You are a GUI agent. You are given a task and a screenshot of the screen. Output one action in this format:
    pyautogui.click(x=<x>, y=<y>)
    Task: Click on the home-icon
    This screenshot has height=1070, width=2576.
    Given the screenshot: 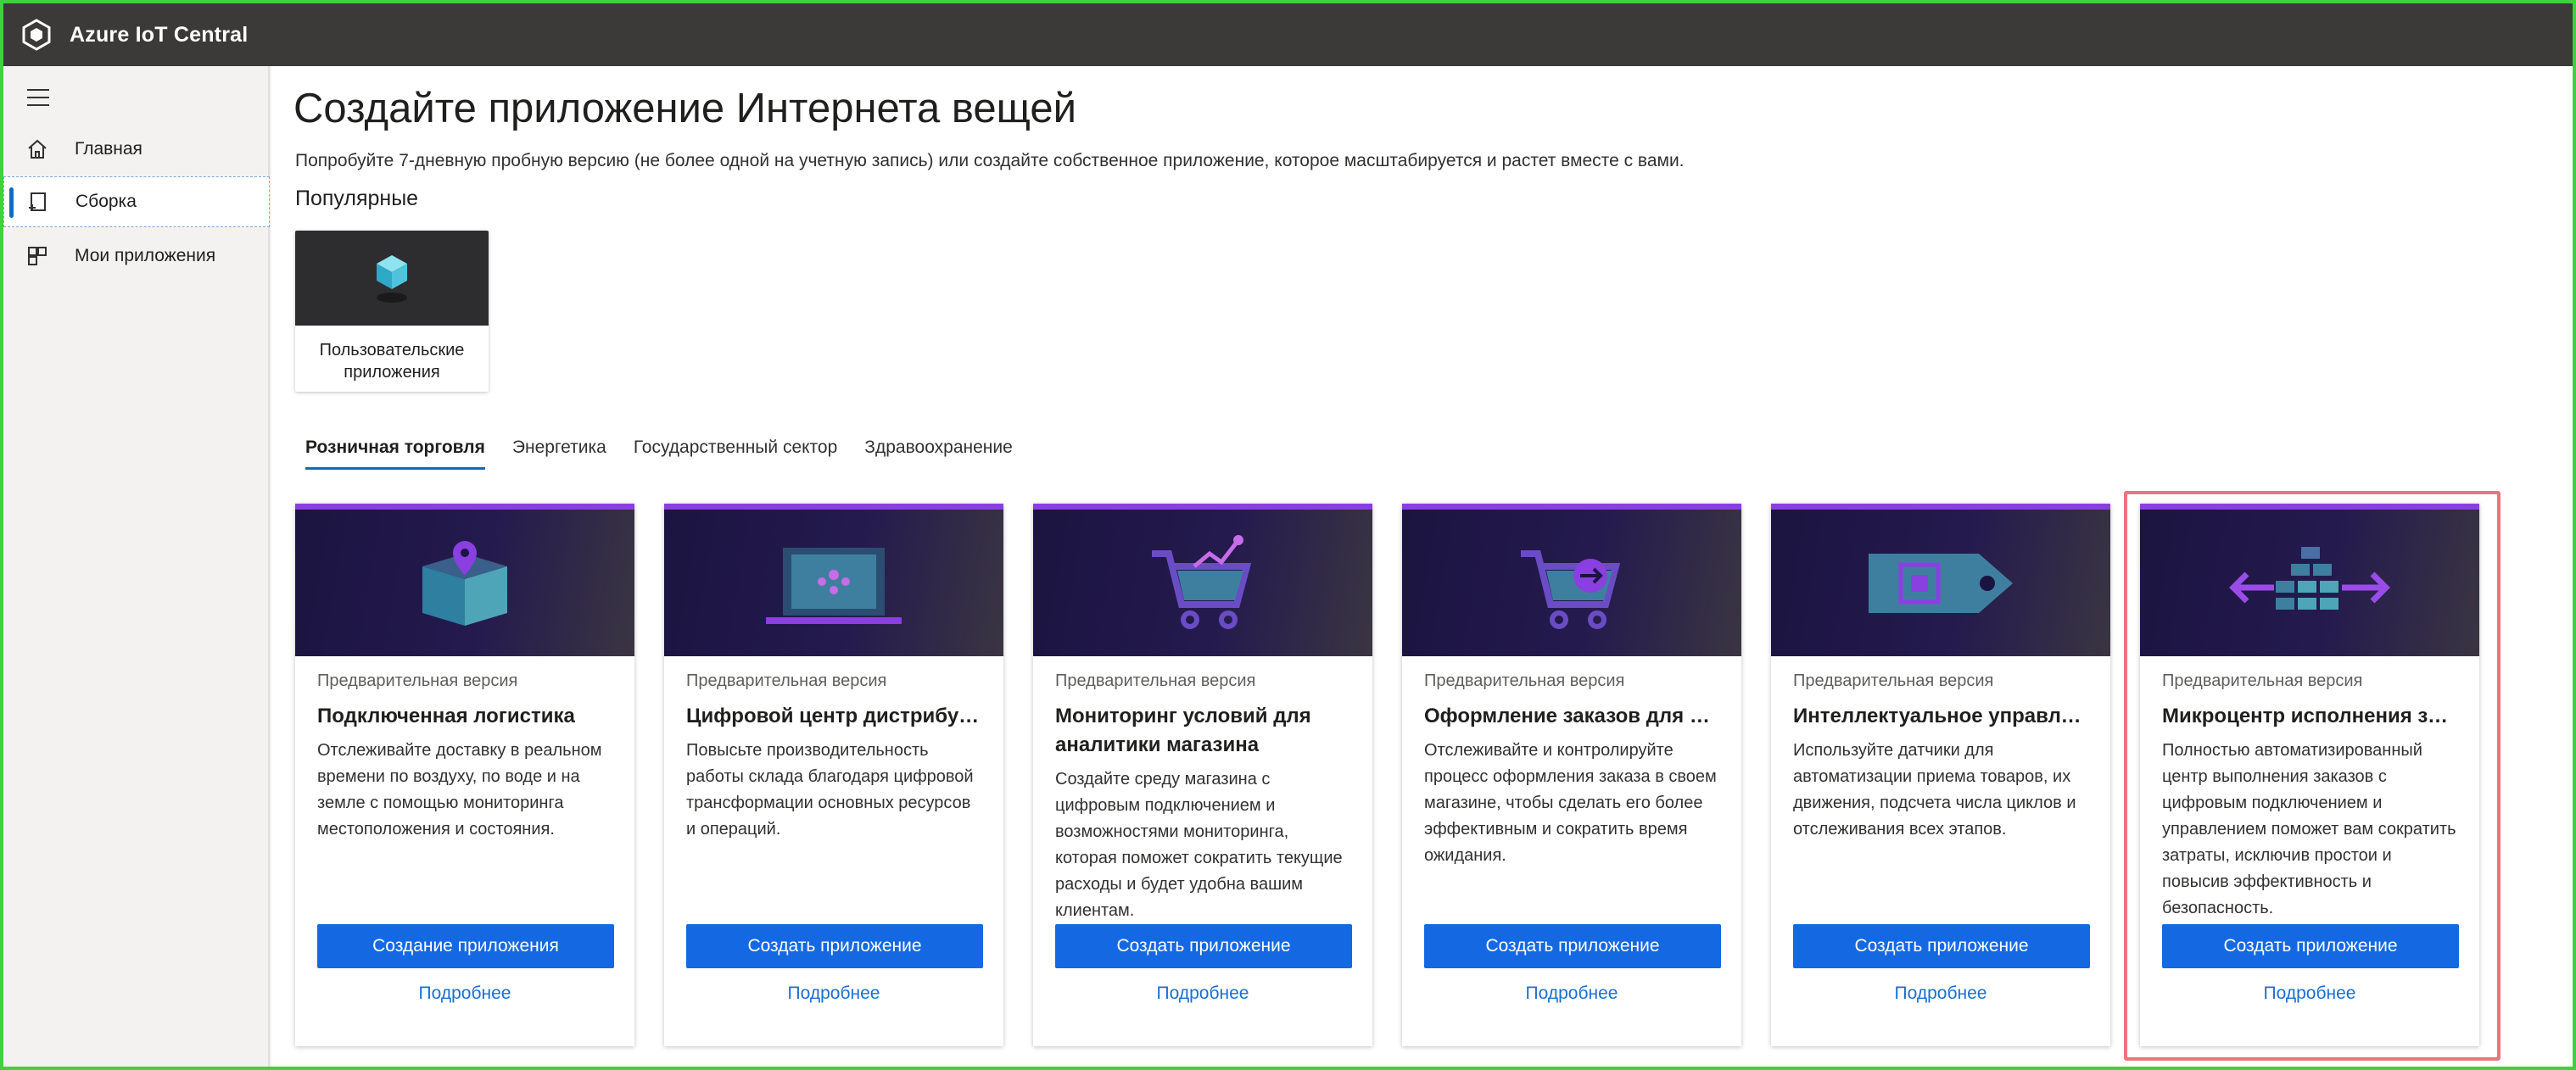 What is the action you would take?
    pyautogui.click(x=37, y=149)
    